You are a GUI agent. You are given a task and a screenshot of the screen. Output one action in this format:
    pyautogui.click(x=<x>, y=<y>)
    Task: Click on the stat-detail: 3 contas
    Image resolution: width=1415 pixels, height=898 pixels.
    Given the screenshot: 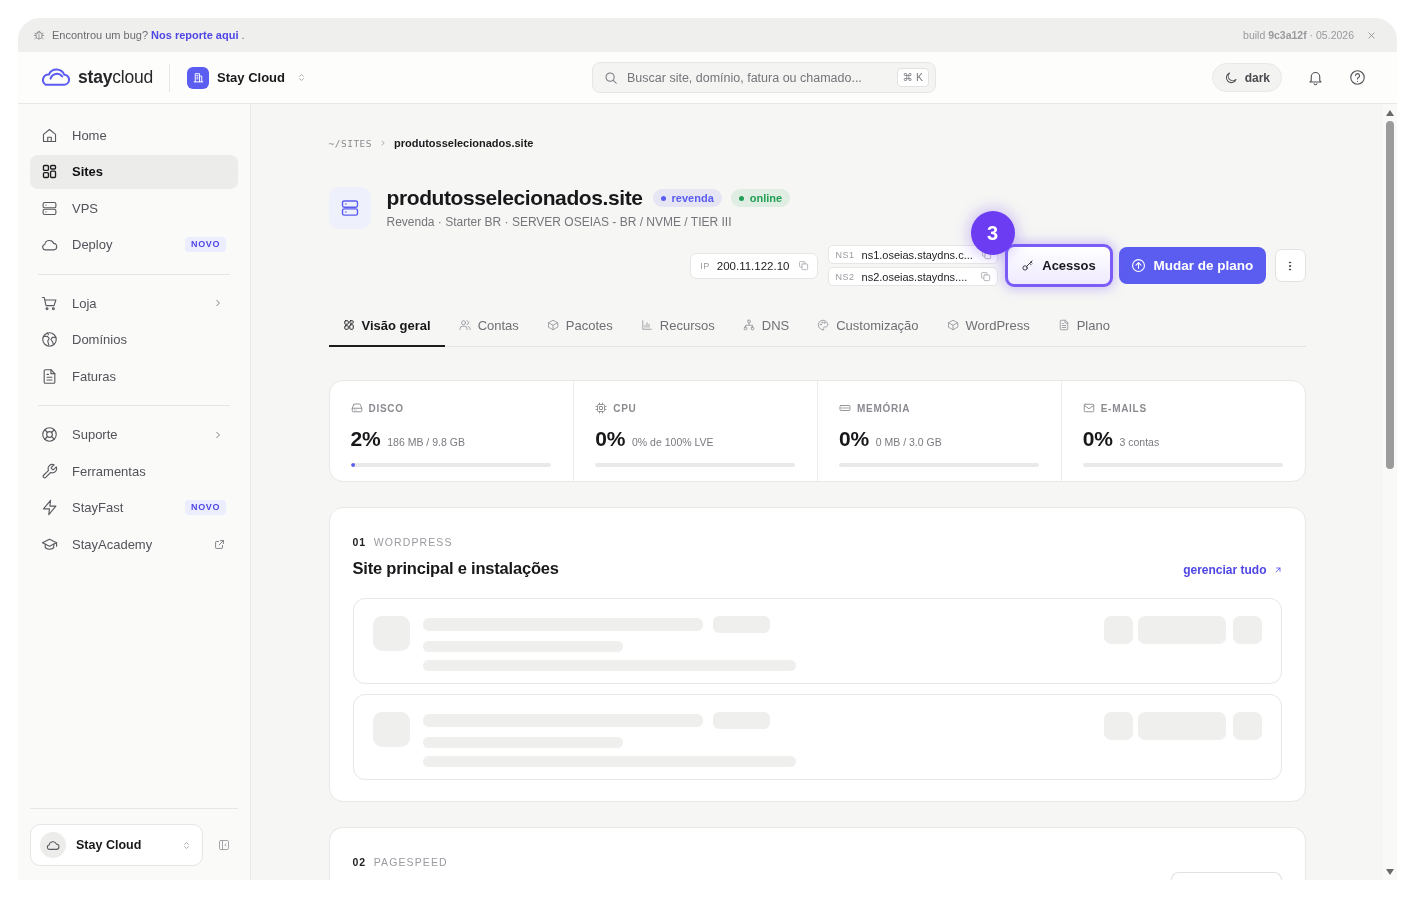 What is the action you would take?
    pyautogui.click(x=1139, y=442)
    